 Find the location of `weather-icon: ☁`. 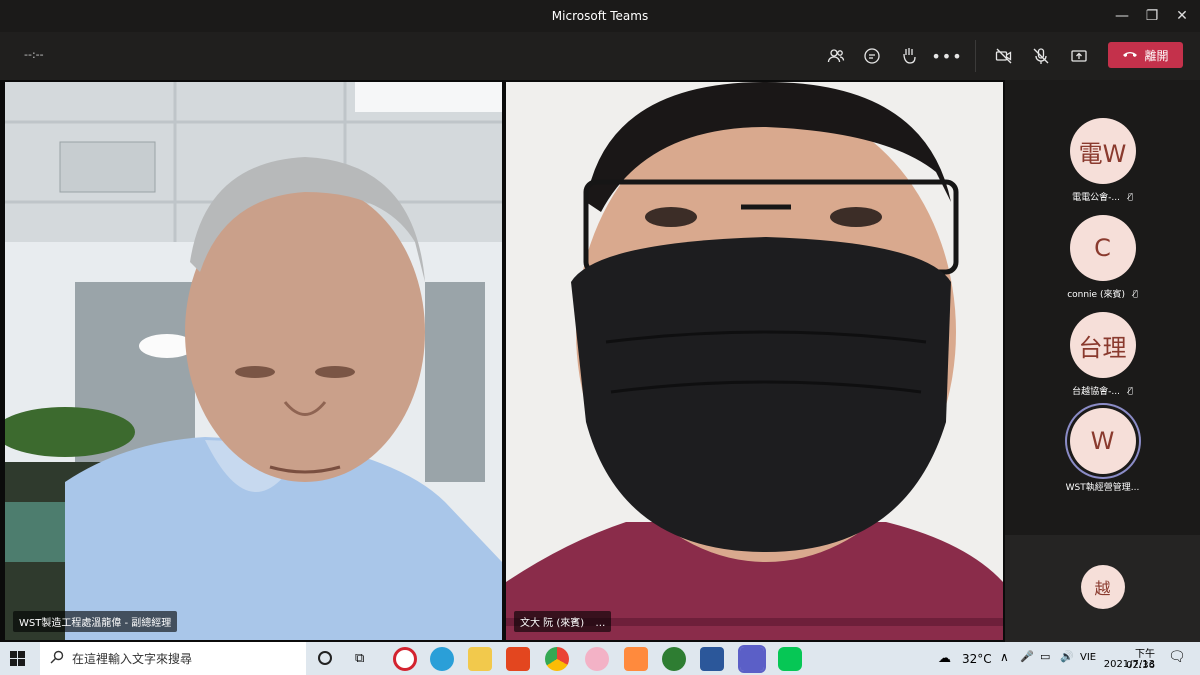

weather-icon: ☁ is located at coordinates (944, 658).